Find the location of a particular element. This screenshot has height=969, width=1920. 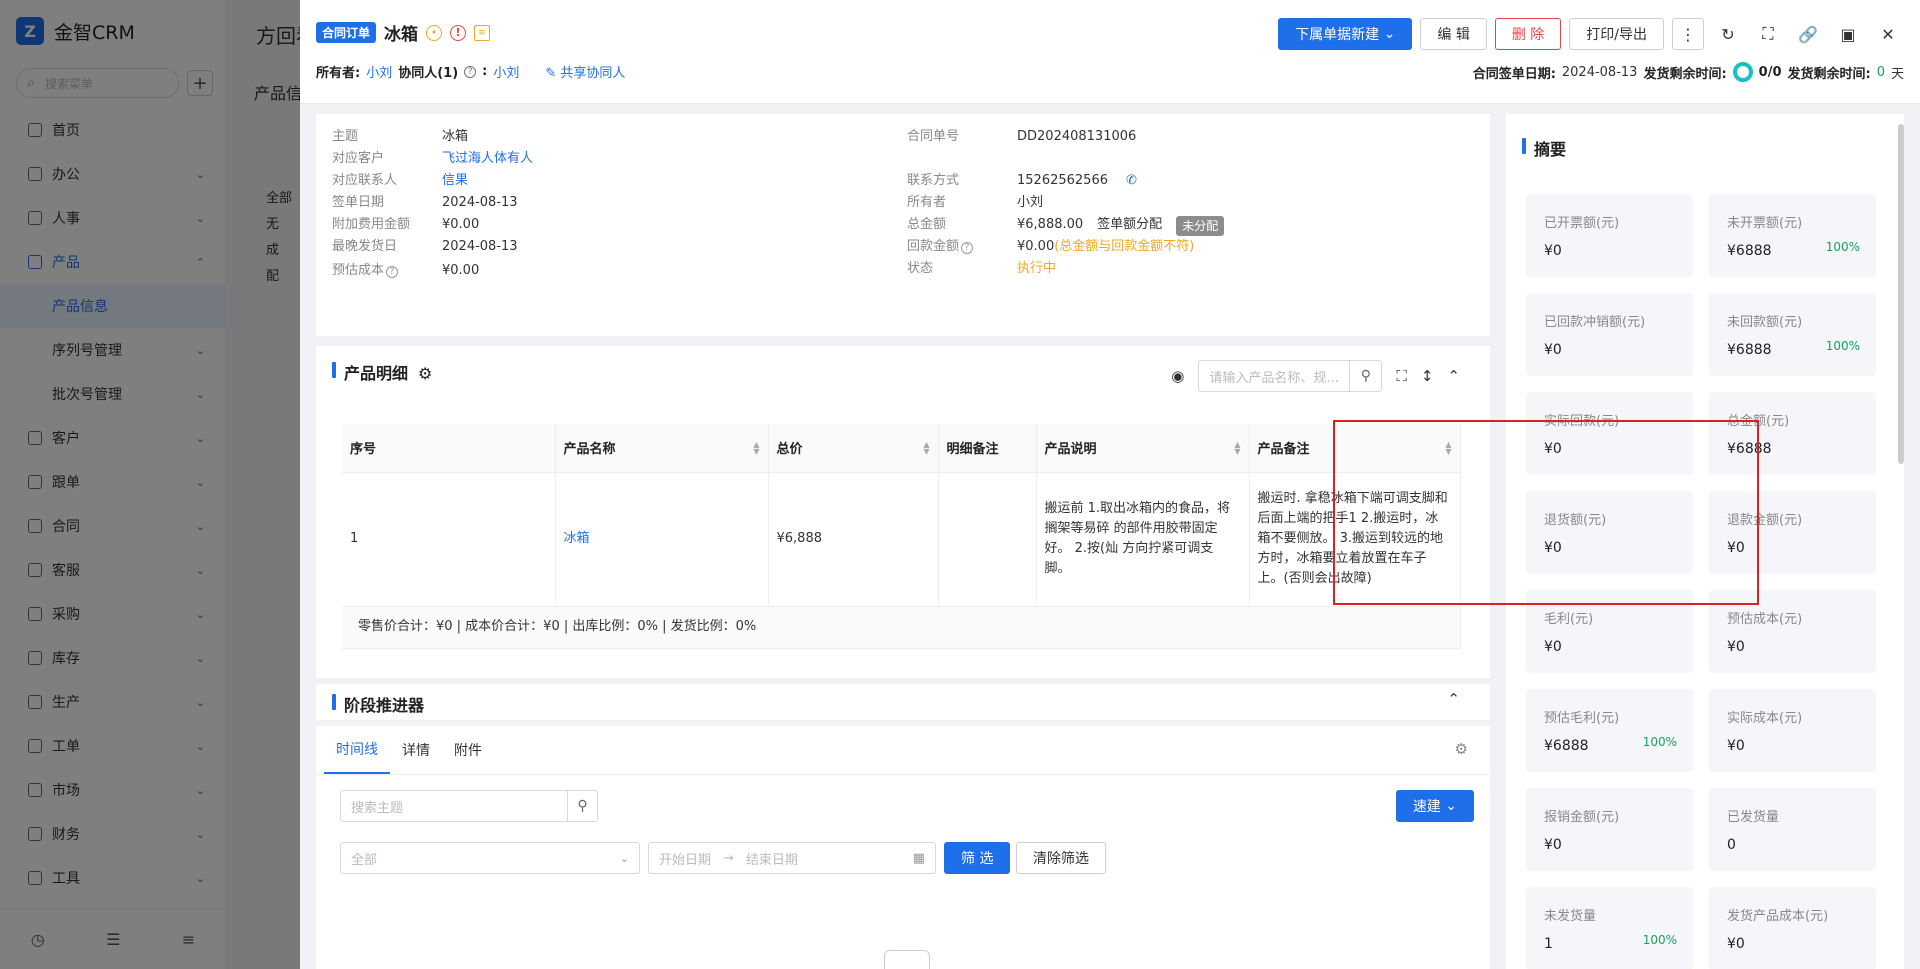

scrollbar is located at coordinates (1901, 294).